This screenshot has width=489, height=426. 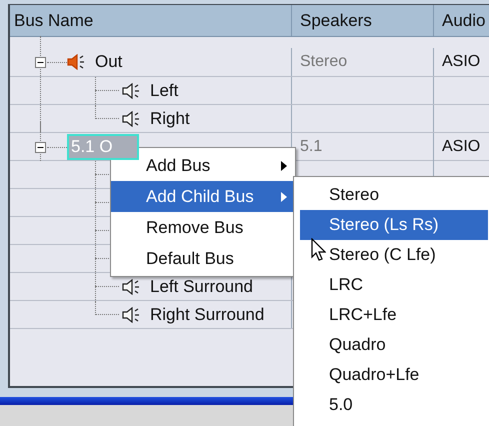 I want to click on speakers-value: Stereo, so click(x=324, y=62).